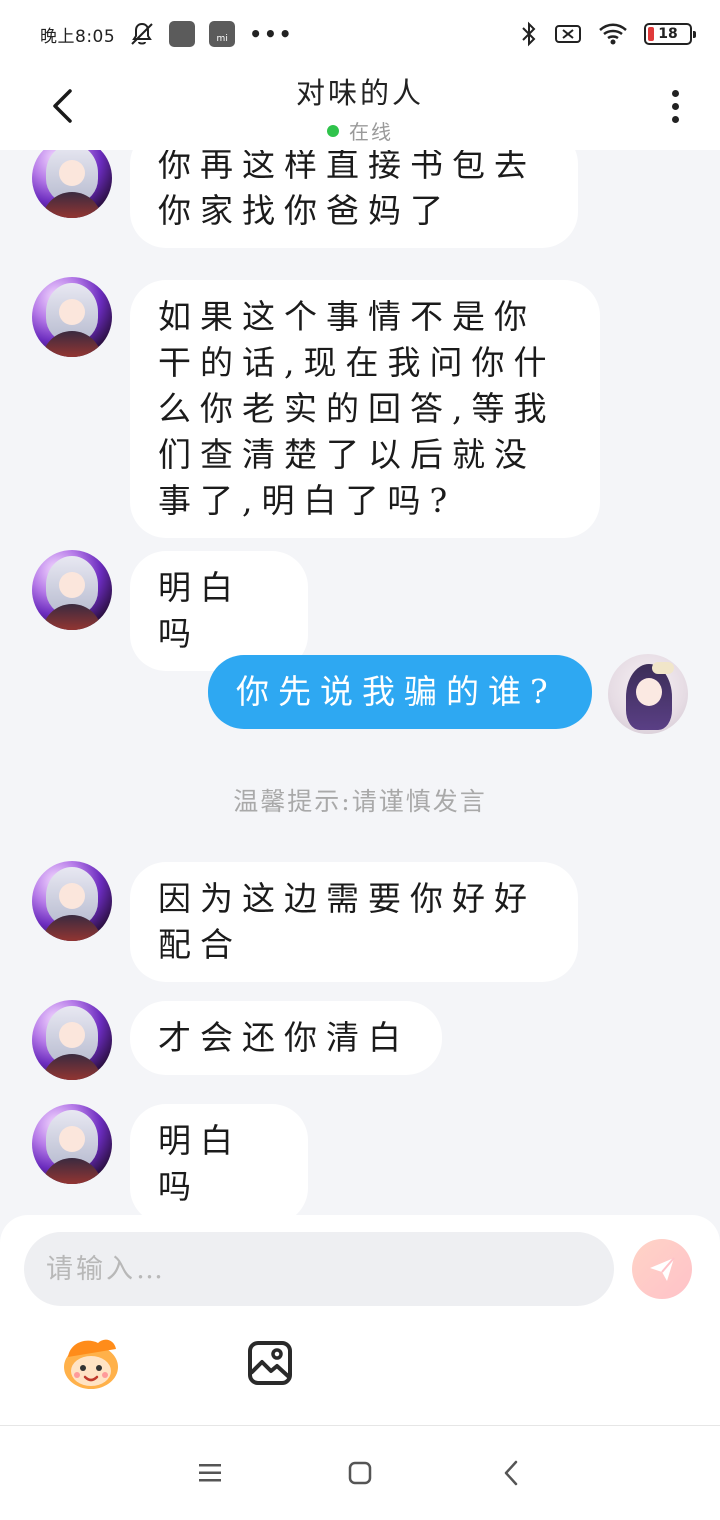 This screenshot has width=720, height=1520. I want to click on emoji-sticker-button, so click(91, 1363).